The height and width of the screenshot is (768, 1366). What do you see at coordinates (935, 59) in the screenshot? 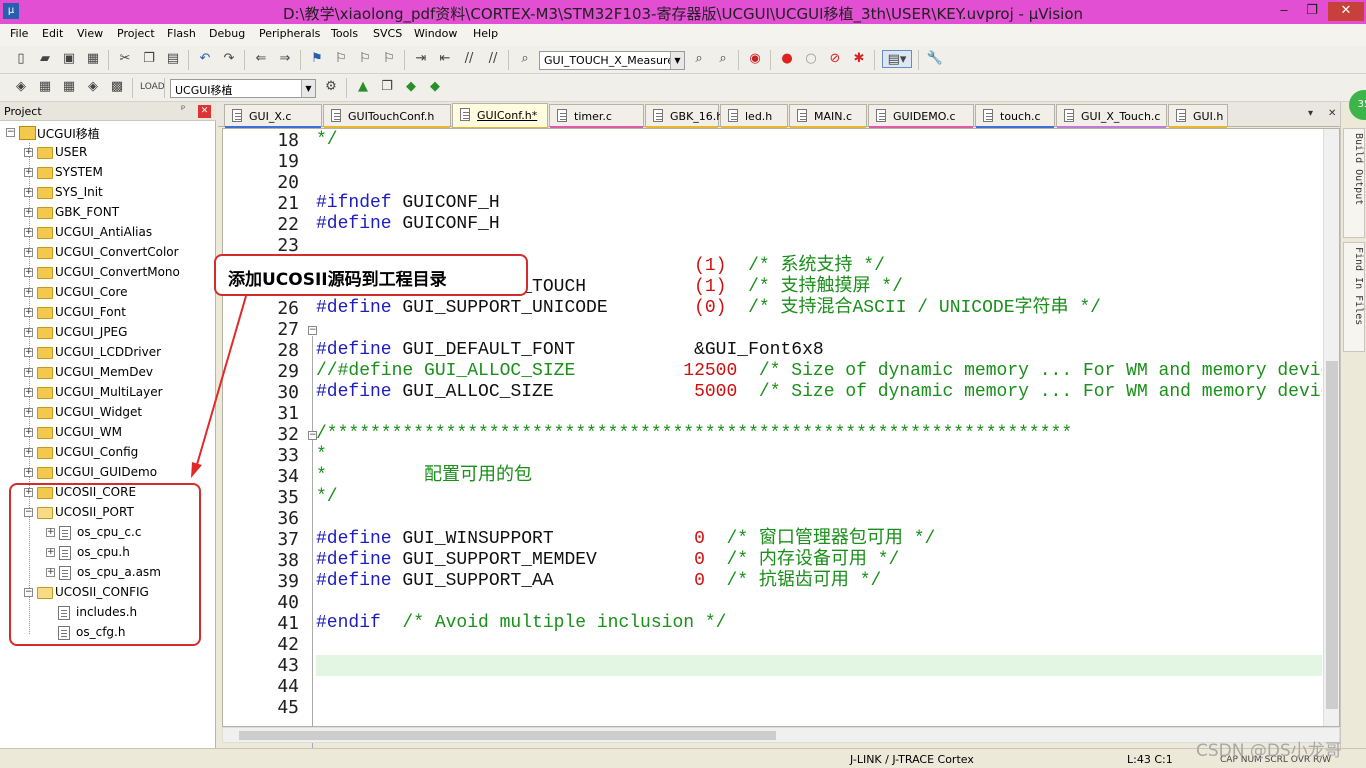
I see `configure-icon: 🔧` at bounding box center [935, 59].